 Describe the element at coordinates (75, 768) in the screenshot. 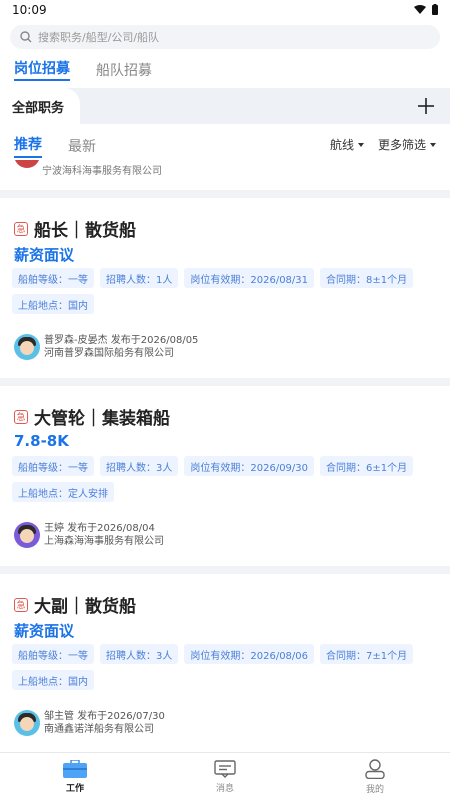

I see `briefcase-icon` at that location.